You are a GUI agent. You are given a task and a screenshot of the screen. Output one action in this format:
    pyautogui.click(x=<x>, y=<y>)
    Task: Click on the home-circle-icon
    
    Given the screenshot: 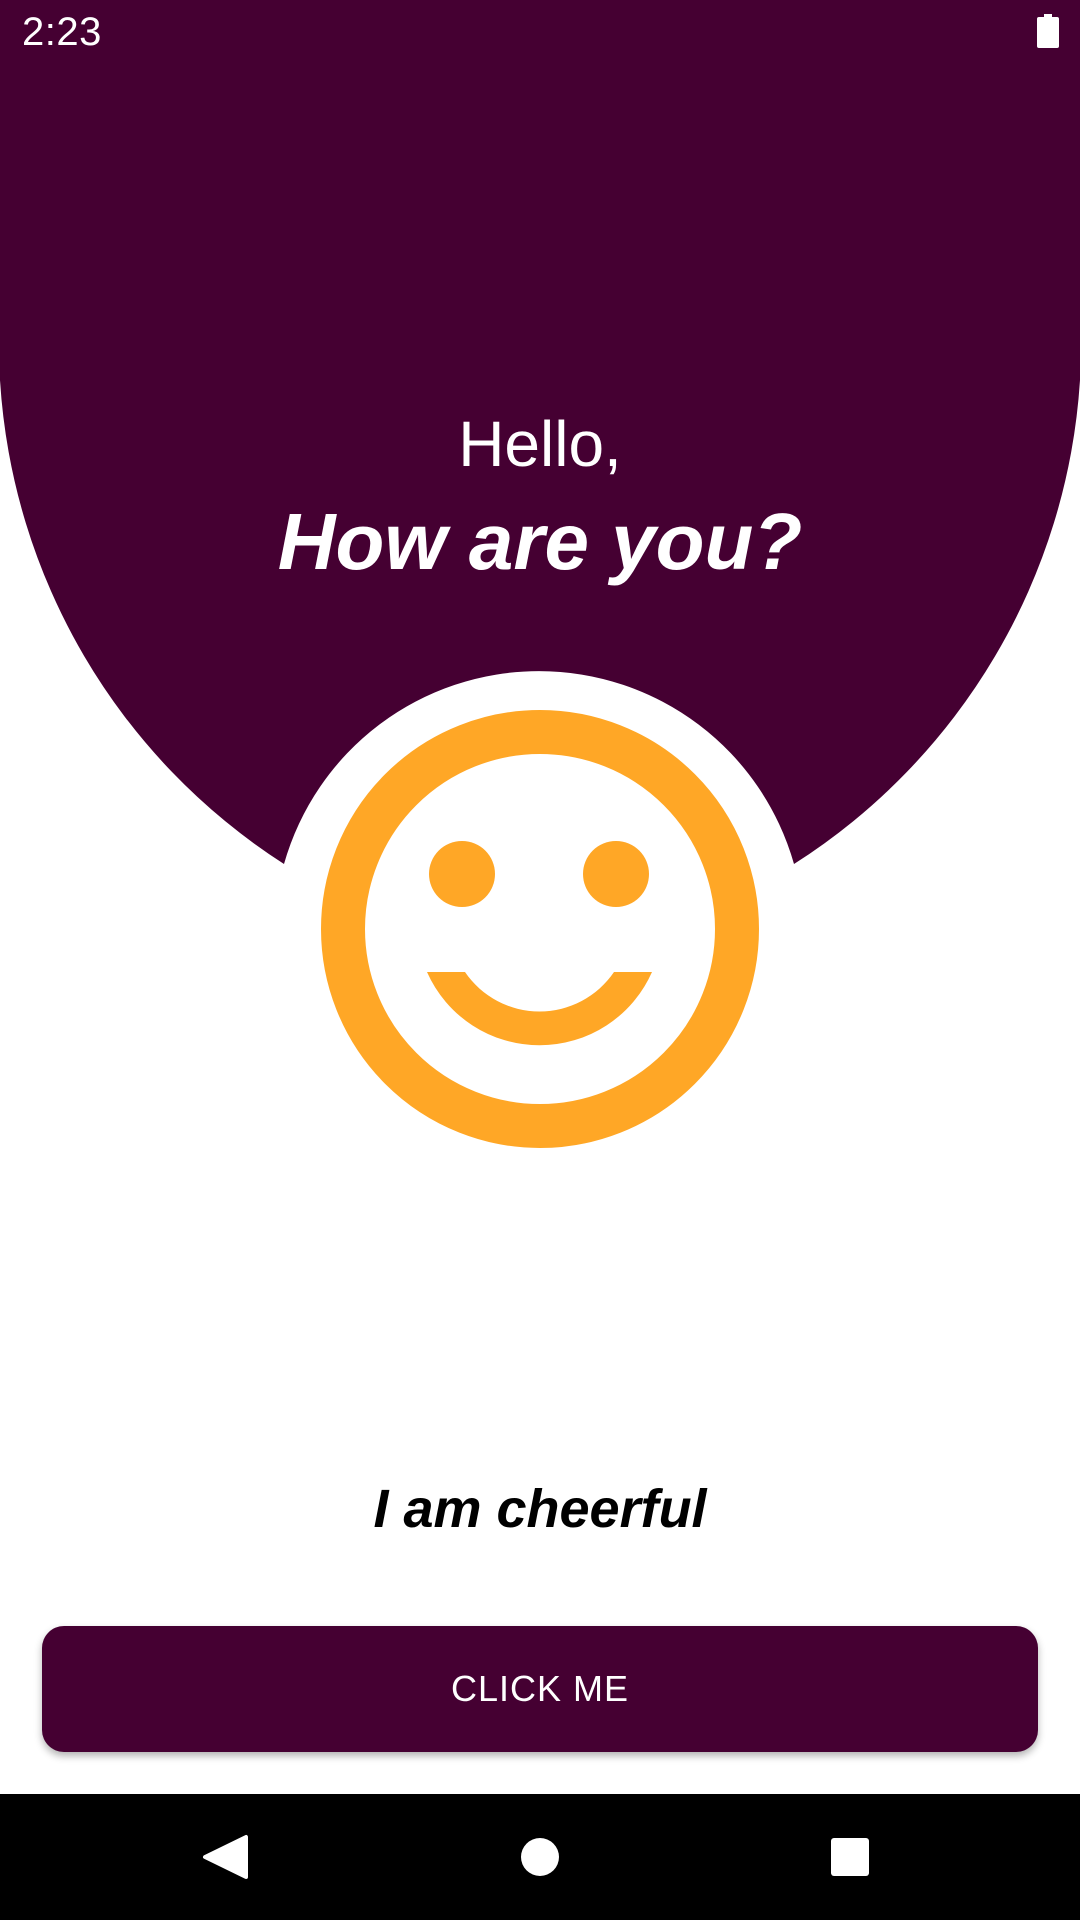 What is the action you would take?
    pyautogui.click(x=540, y=1857)
    